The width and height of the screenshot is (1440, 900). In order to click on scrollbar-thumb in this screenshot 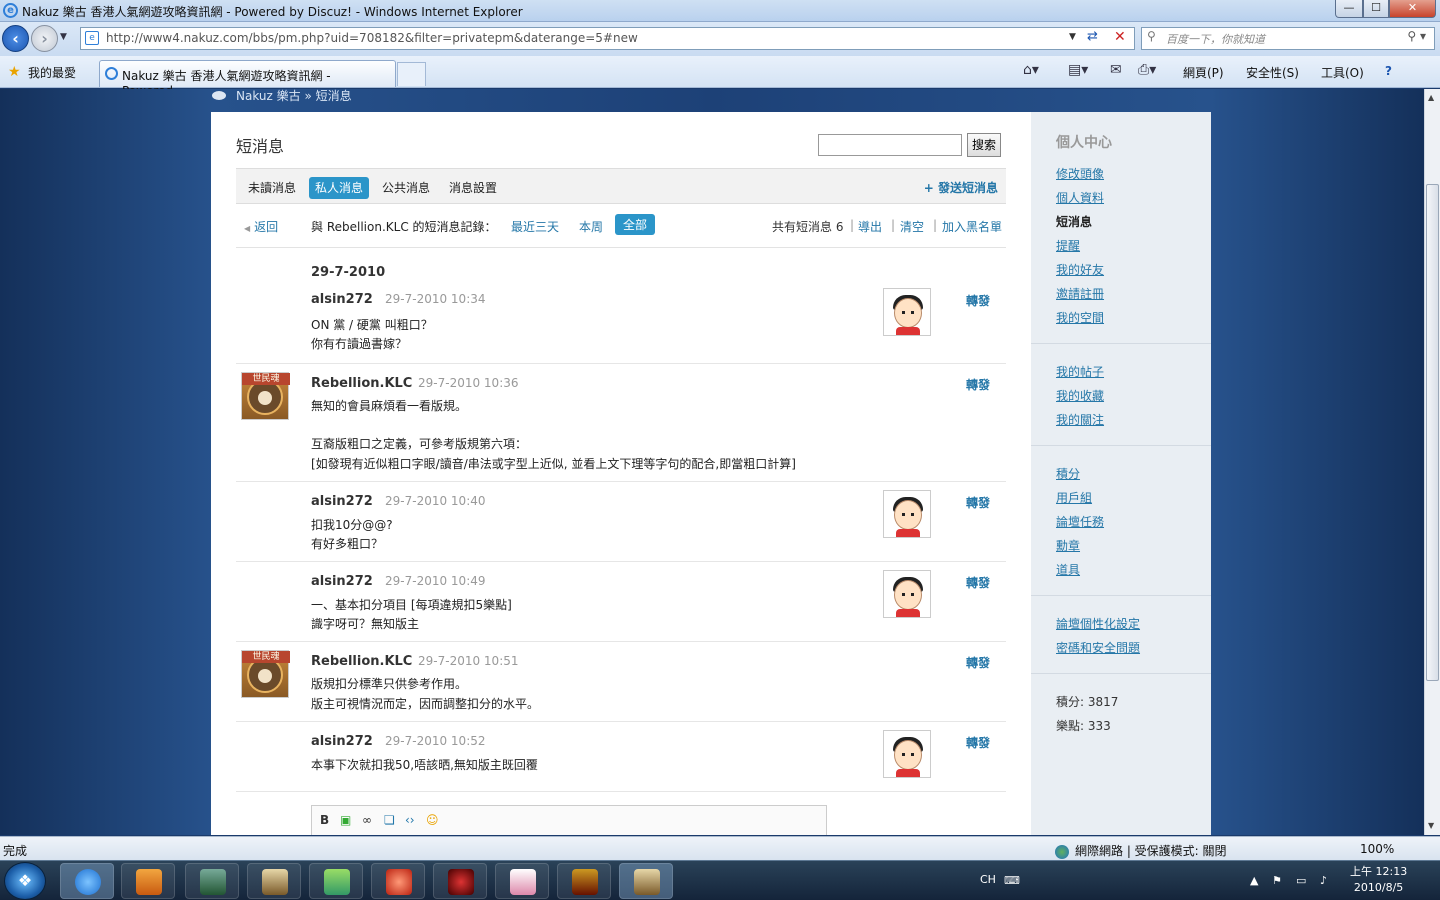, I will do `click(1432, 432)`.